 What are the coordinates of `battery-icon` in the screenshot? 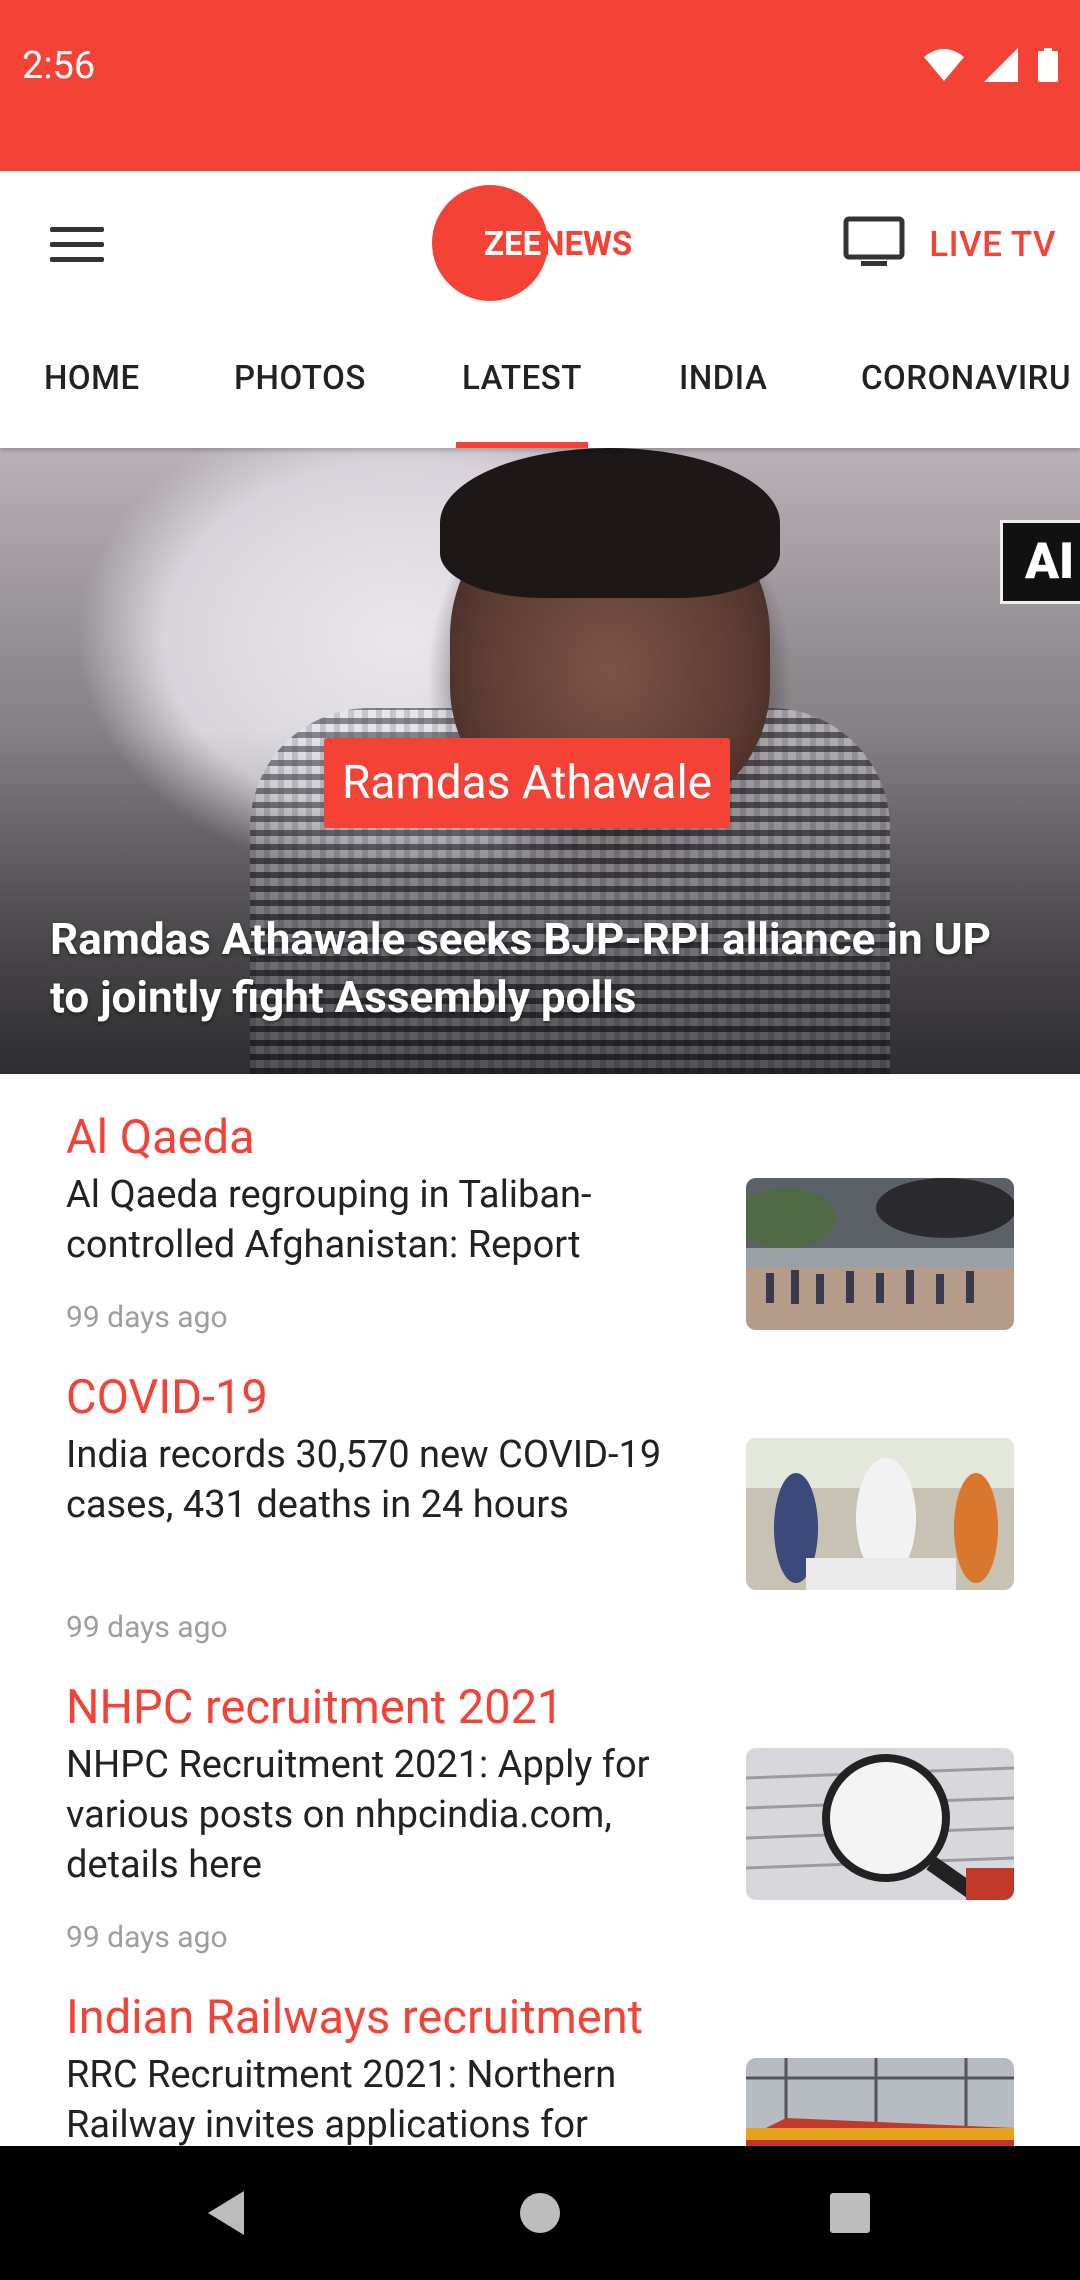 It's located at (1048, 67).